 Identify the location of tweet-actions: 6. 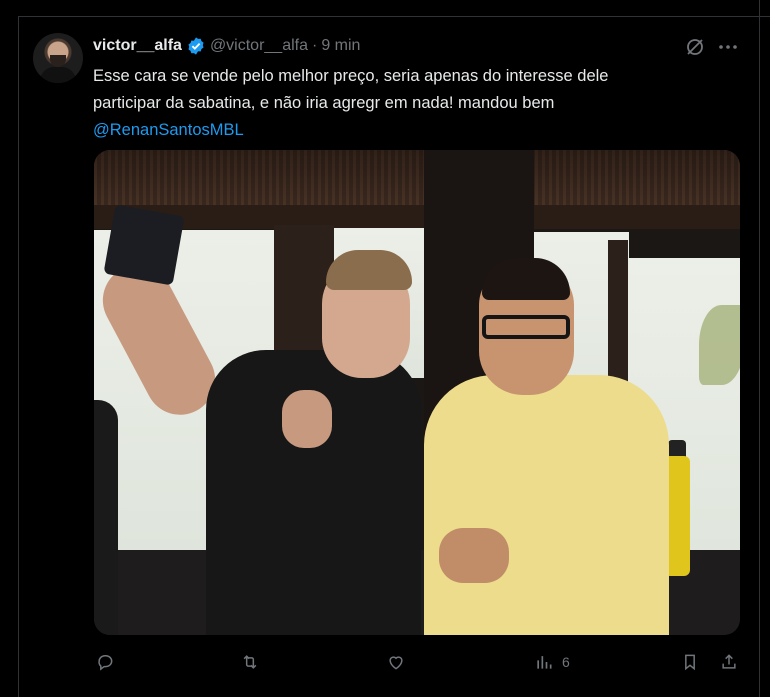
(418, 663).